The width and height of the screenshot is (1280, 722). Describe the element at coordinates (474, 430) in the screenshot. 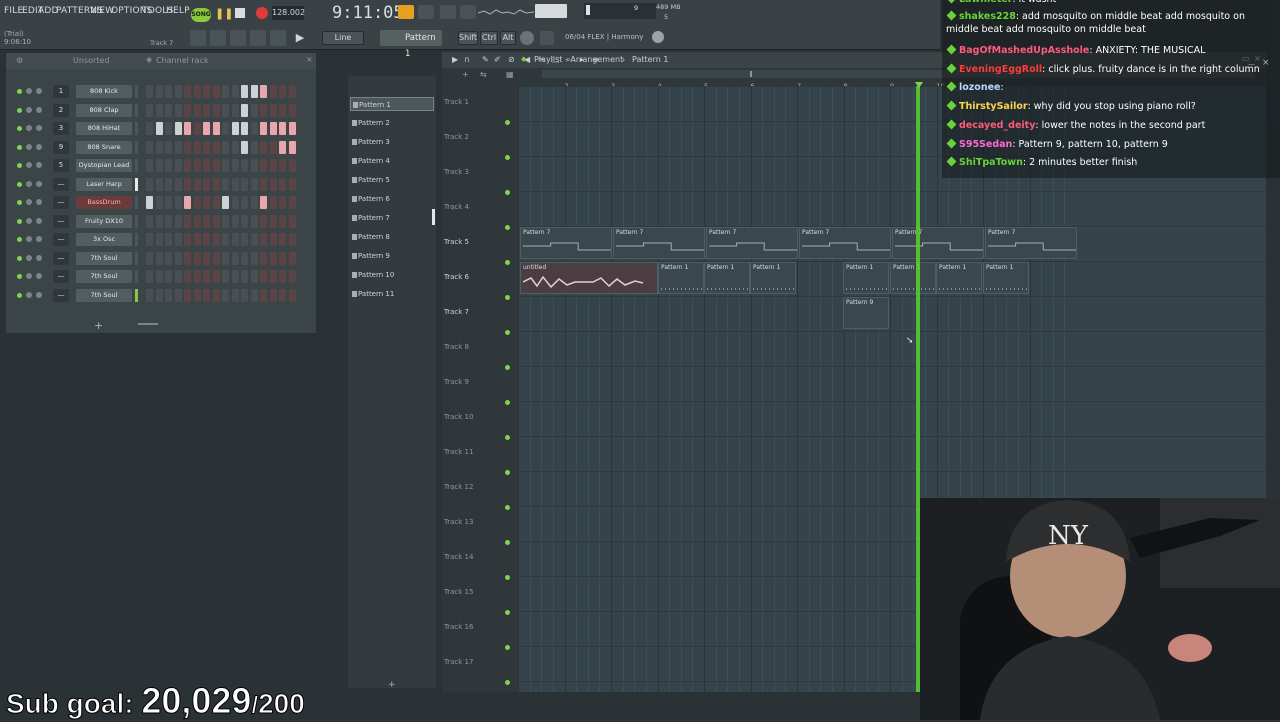

I see `track-header: Track 10` at that location.